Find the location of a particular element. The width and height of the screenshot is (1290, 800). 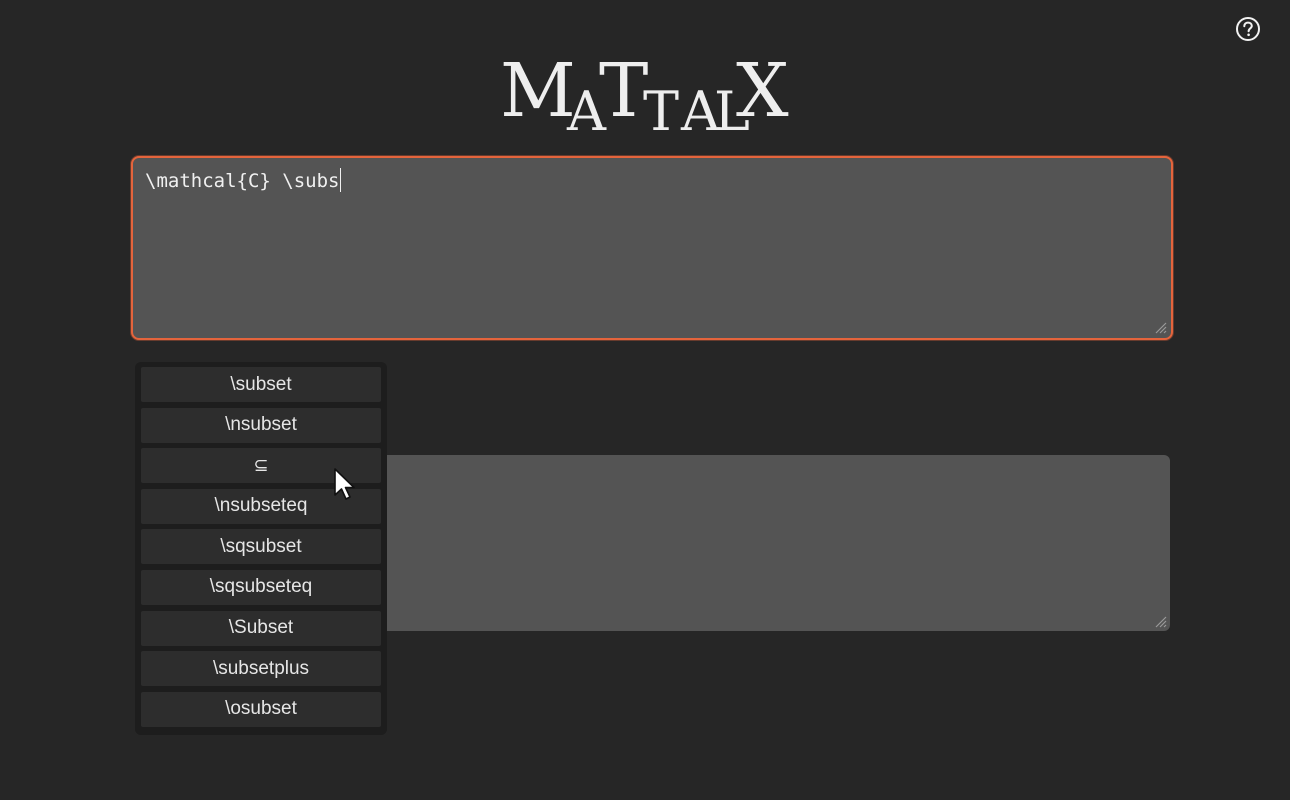

text-caret is located at coordinates (341, 180).